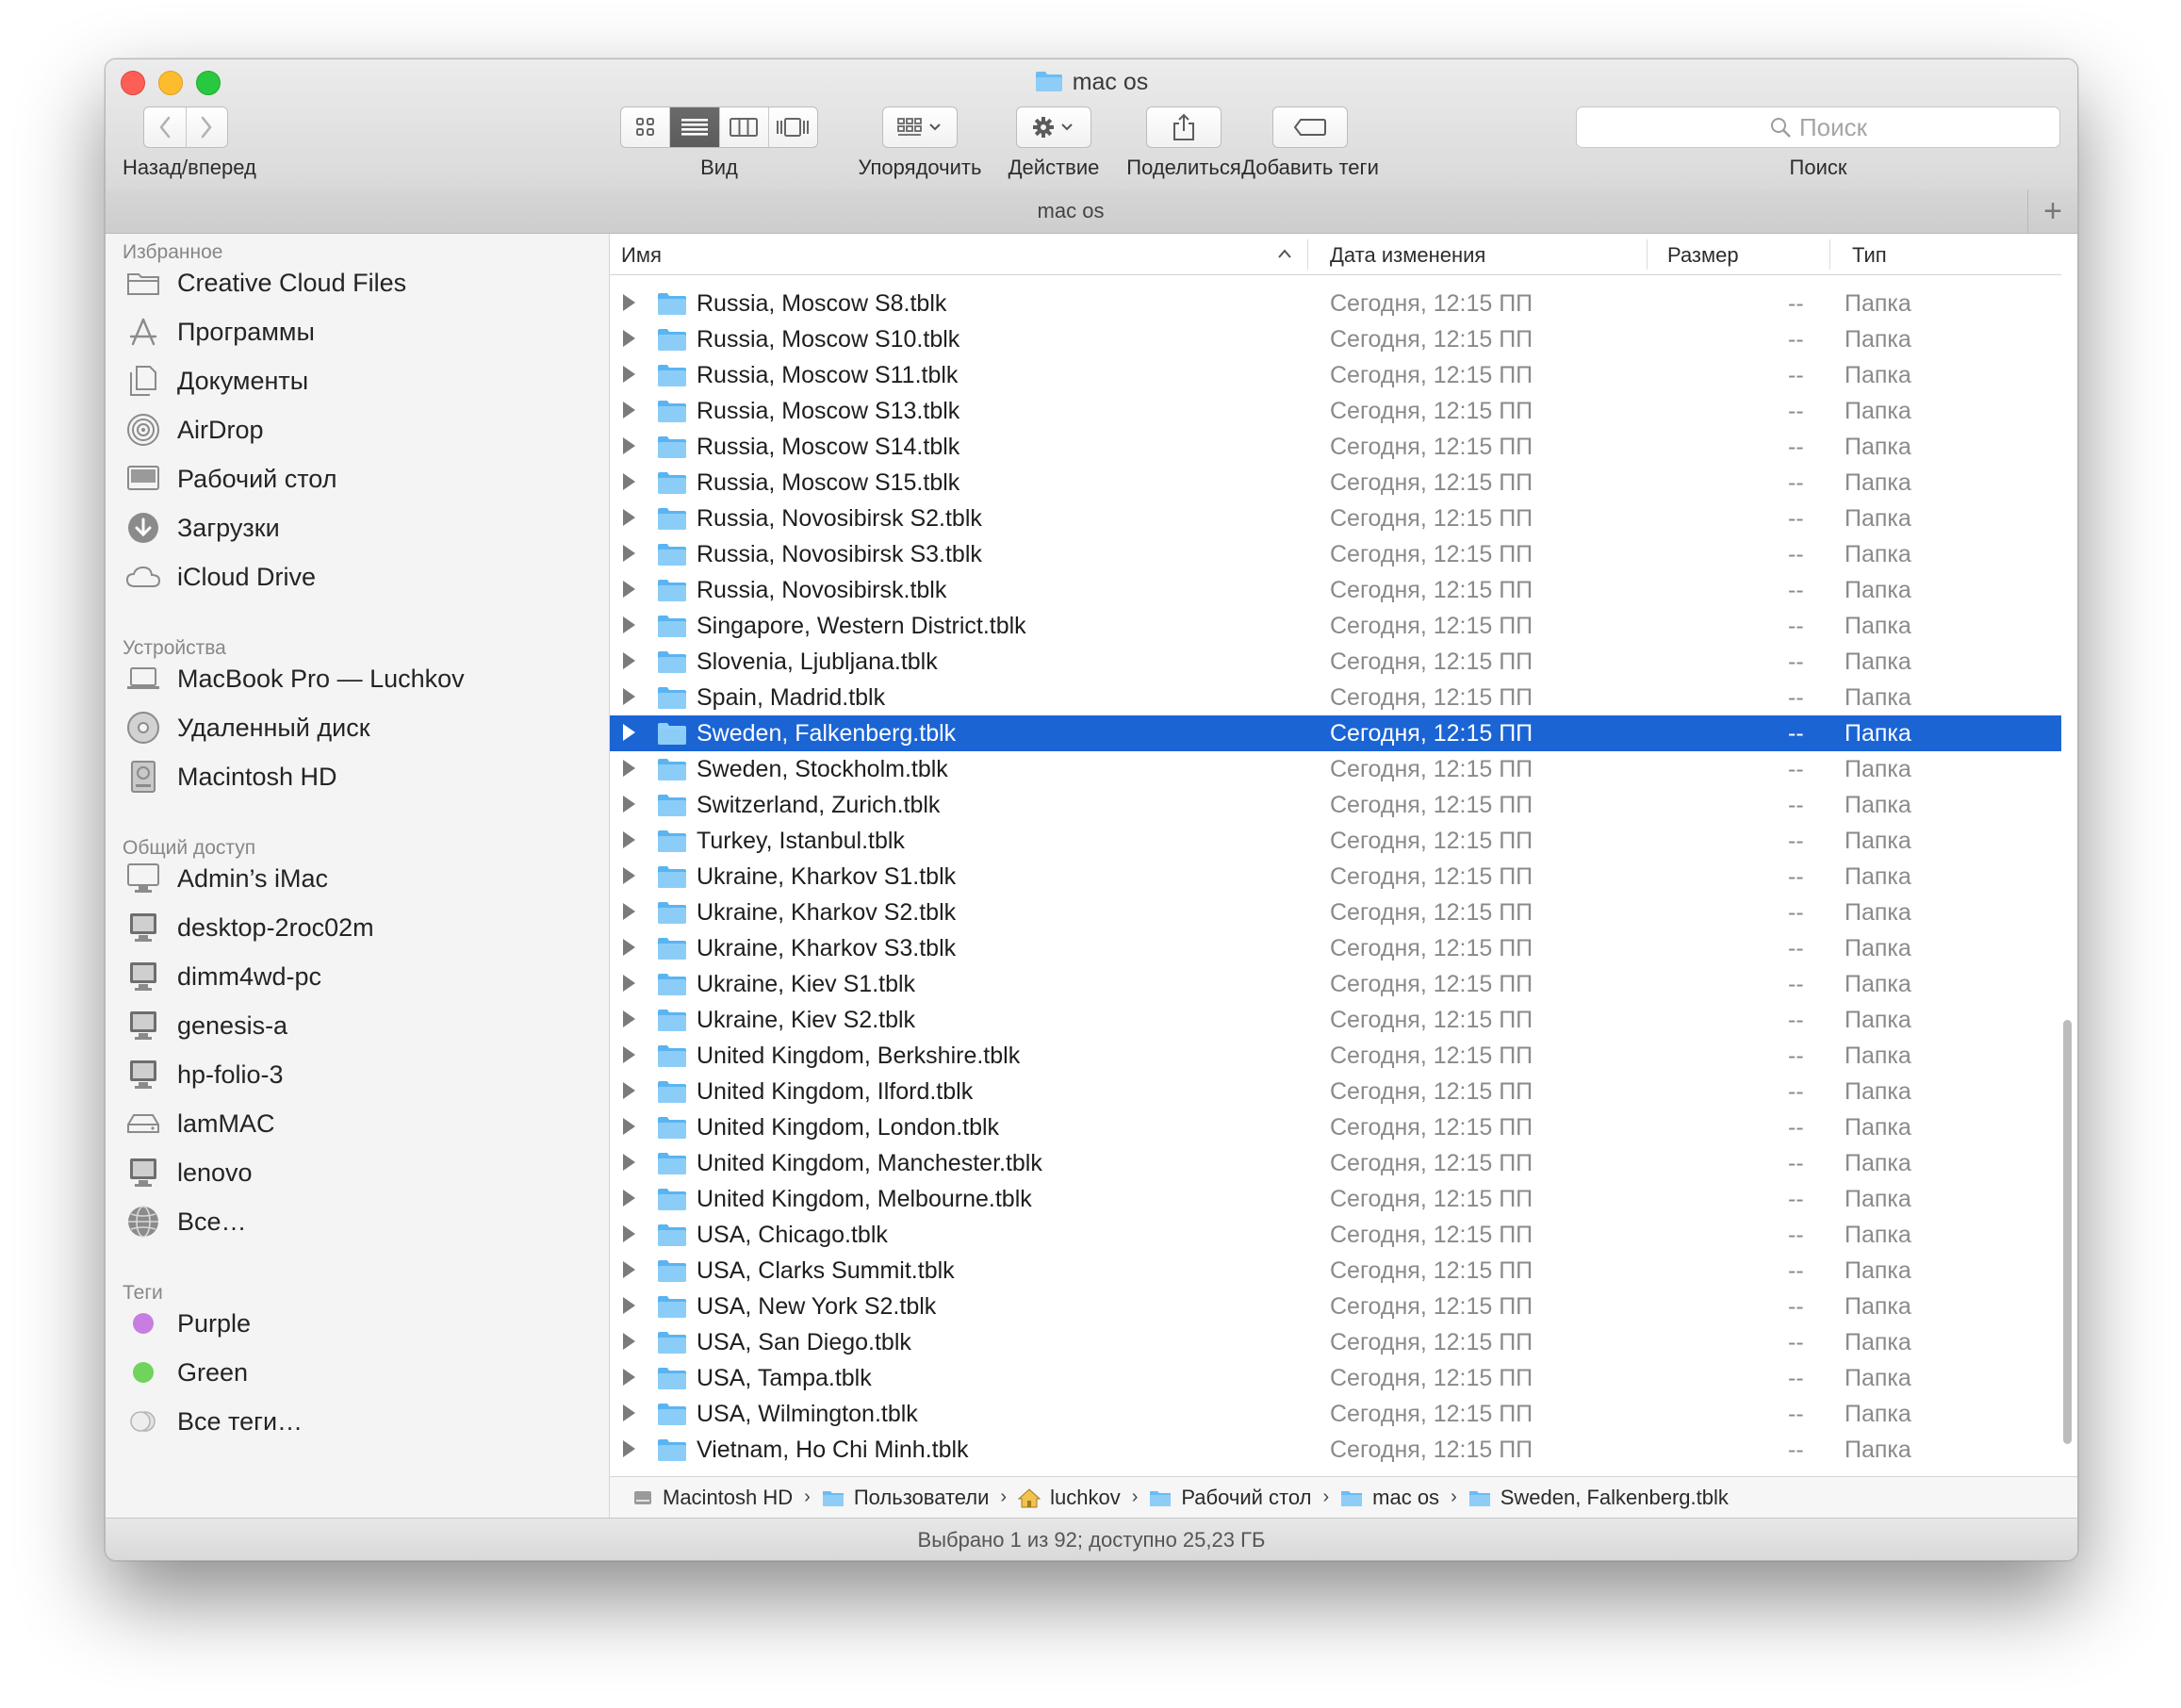  Describe the element at coordinates (920, 127) in the screenshot. I see `arrange-button` at that location.